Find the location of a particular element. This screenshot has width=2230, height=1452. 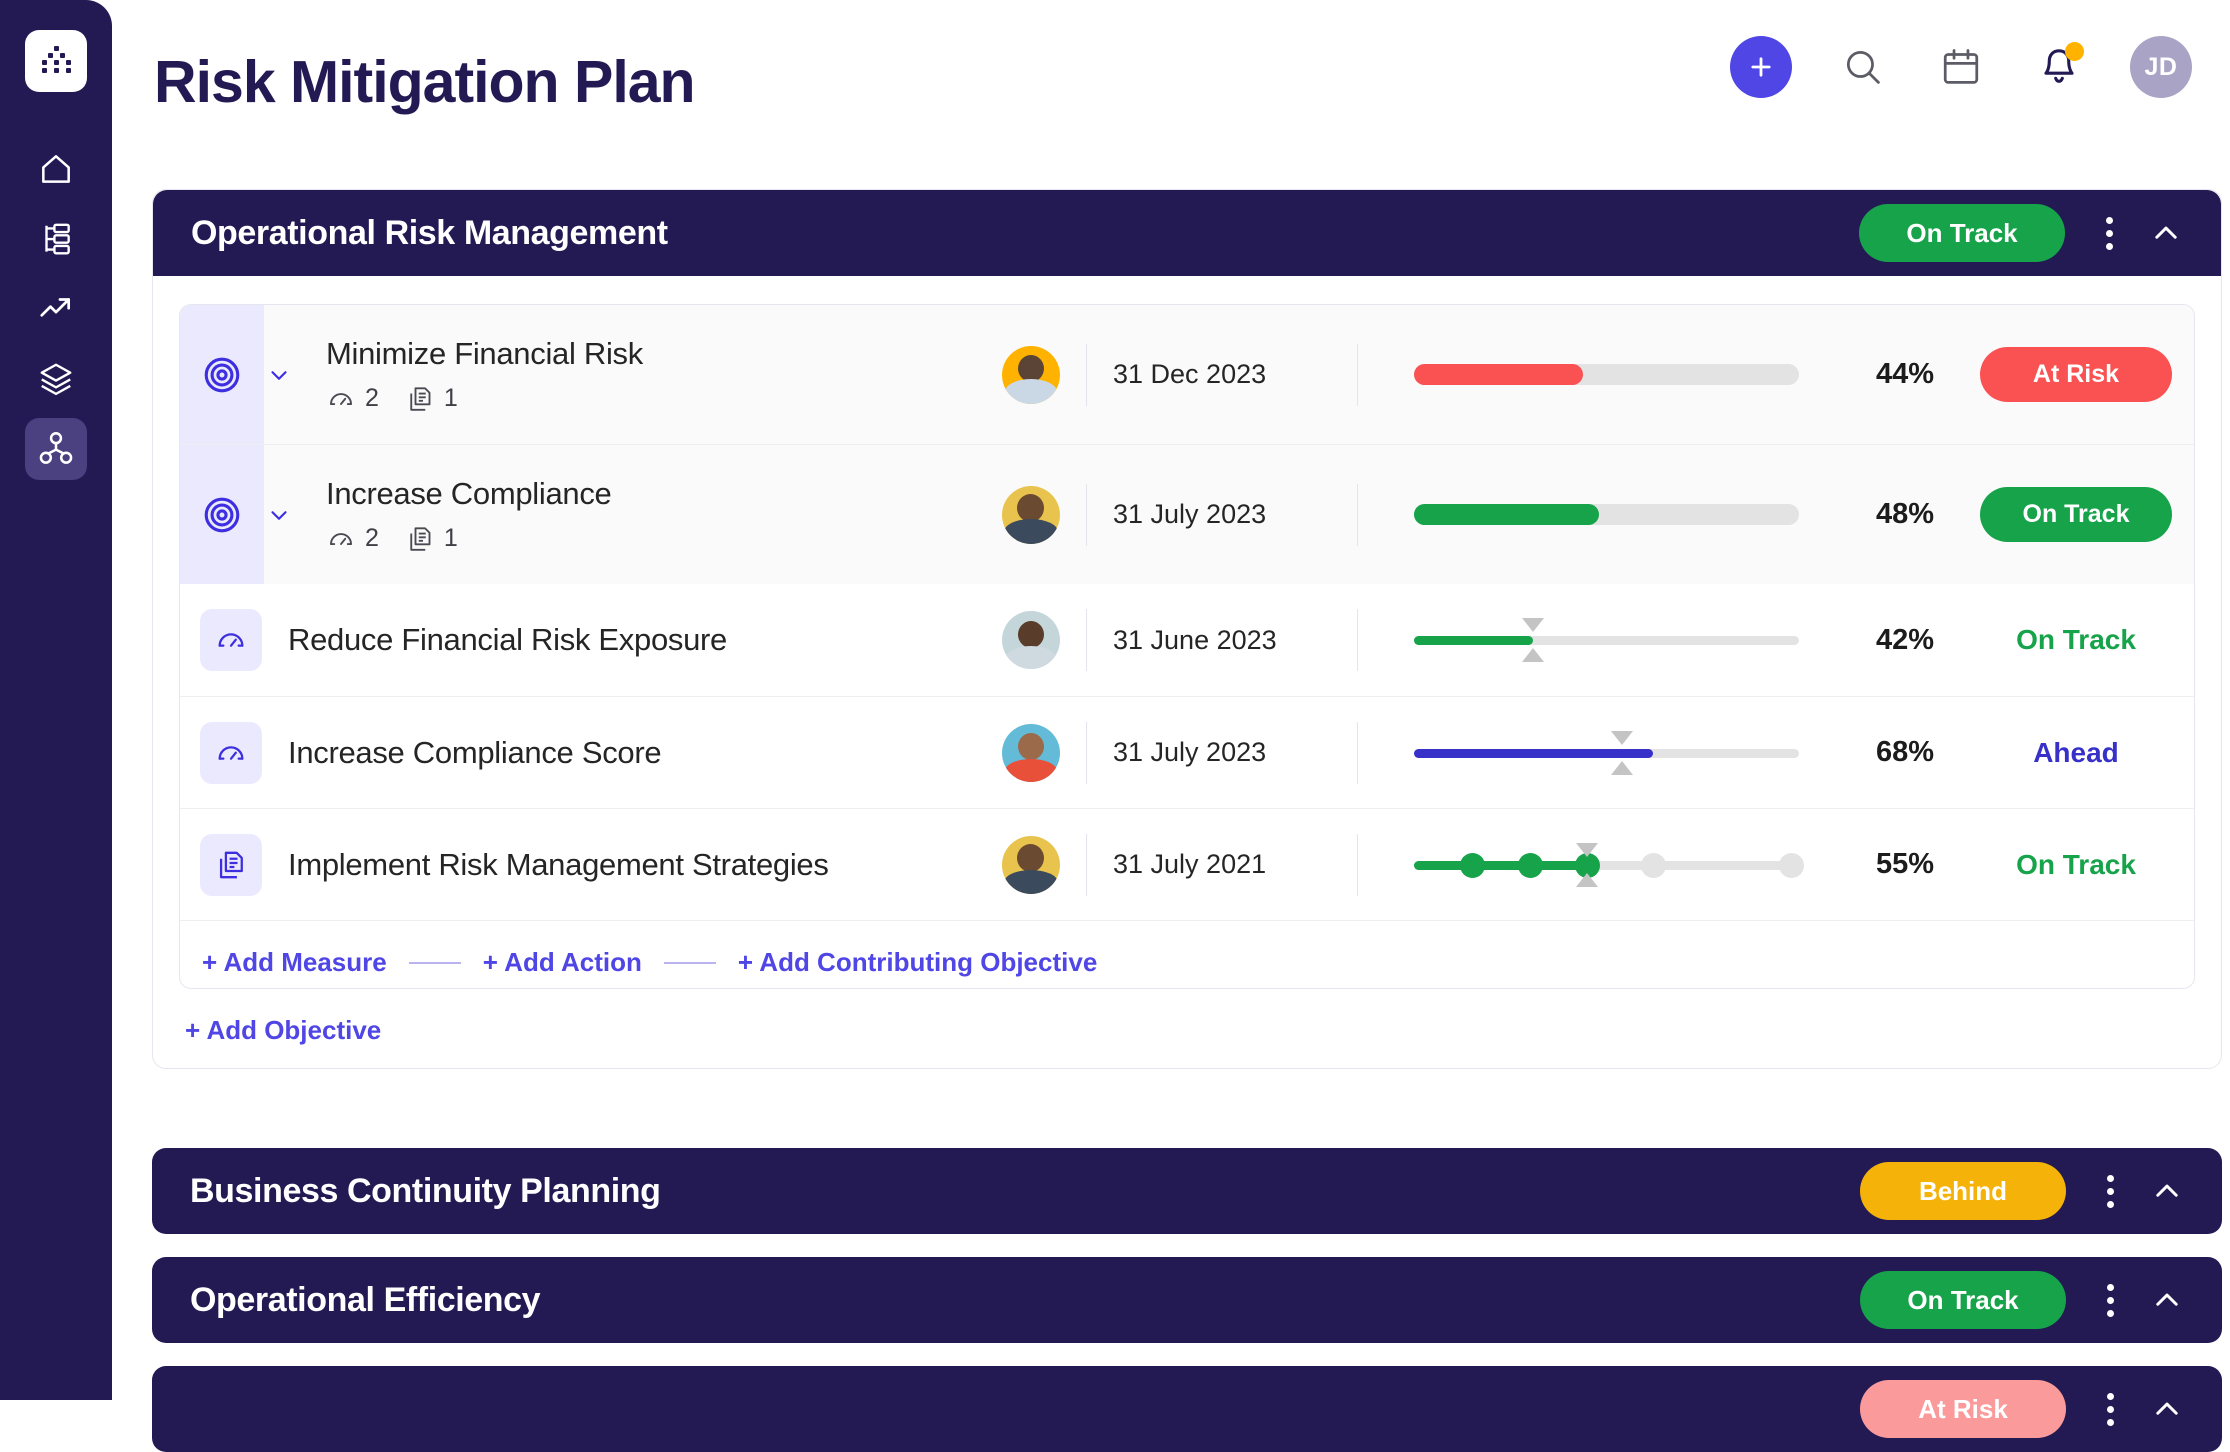

app-logo is located at coordinates (56, 61).